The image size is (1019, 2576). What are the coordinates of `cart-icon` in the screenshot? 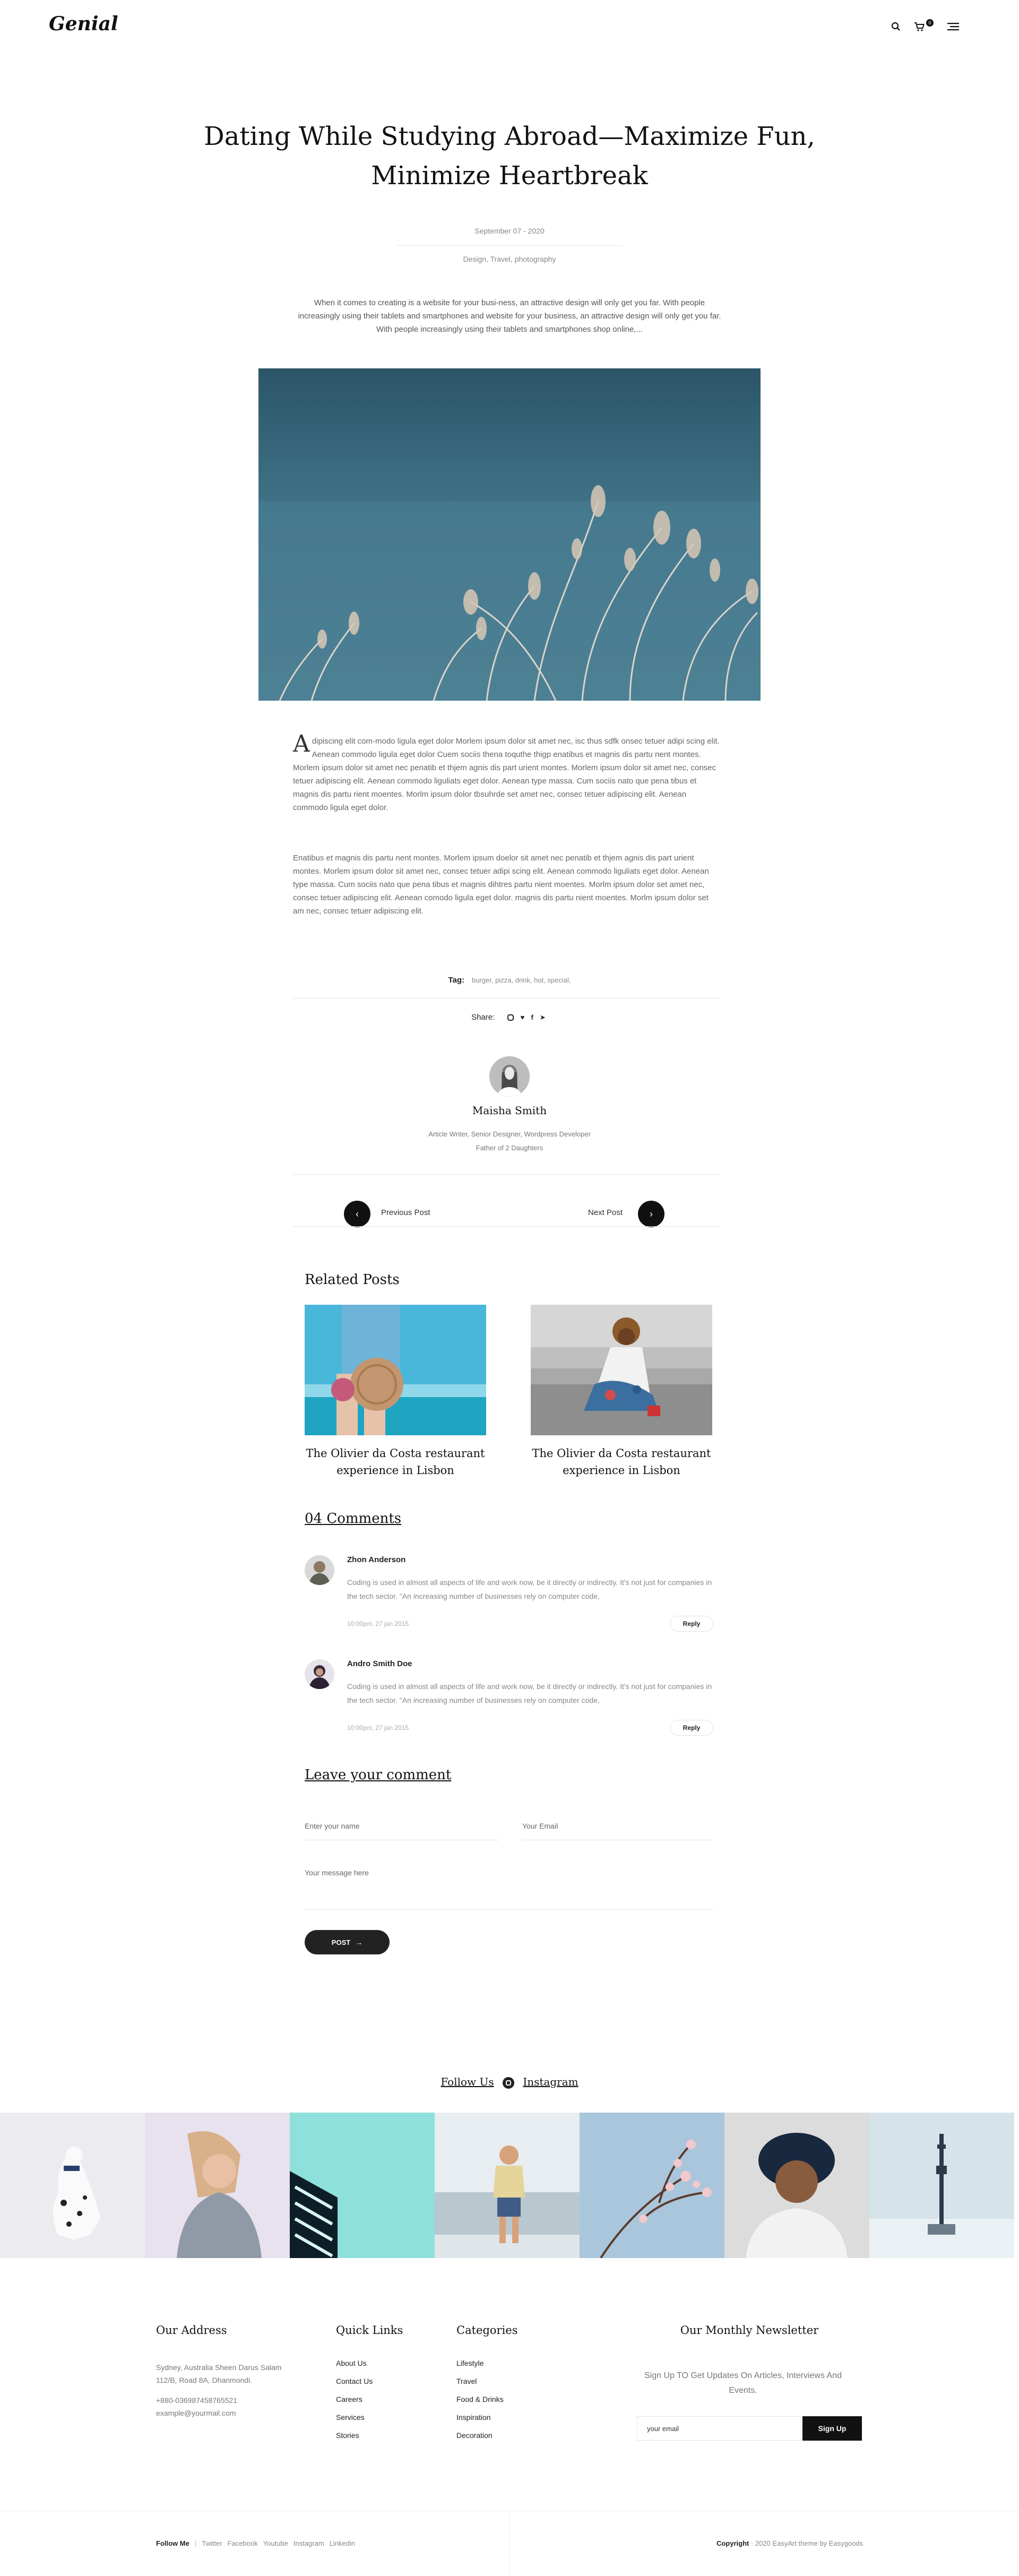 It's located at (920, 26).